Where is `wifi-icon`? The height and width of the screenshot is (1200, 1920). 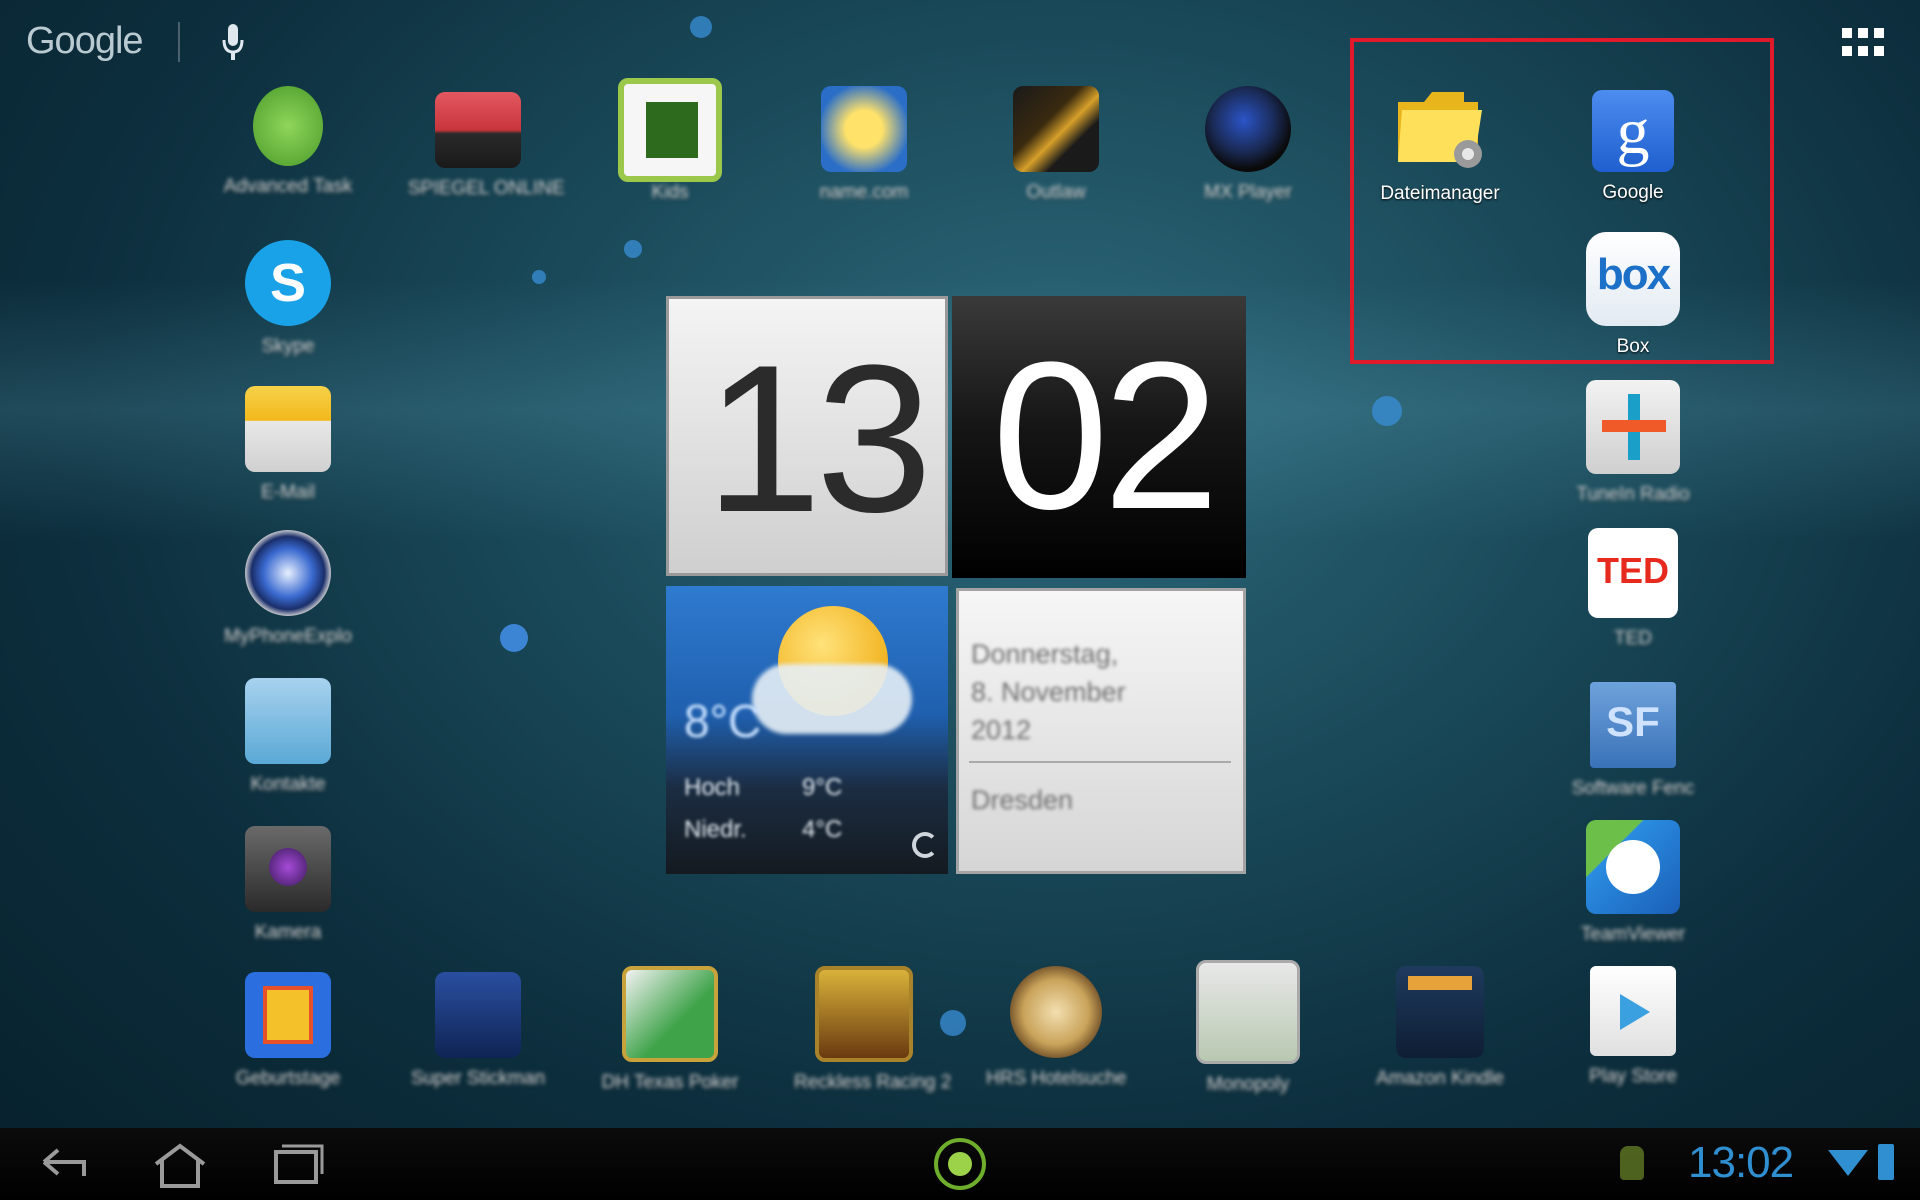
wifi-icon is located at coordinates (1848, 1163).